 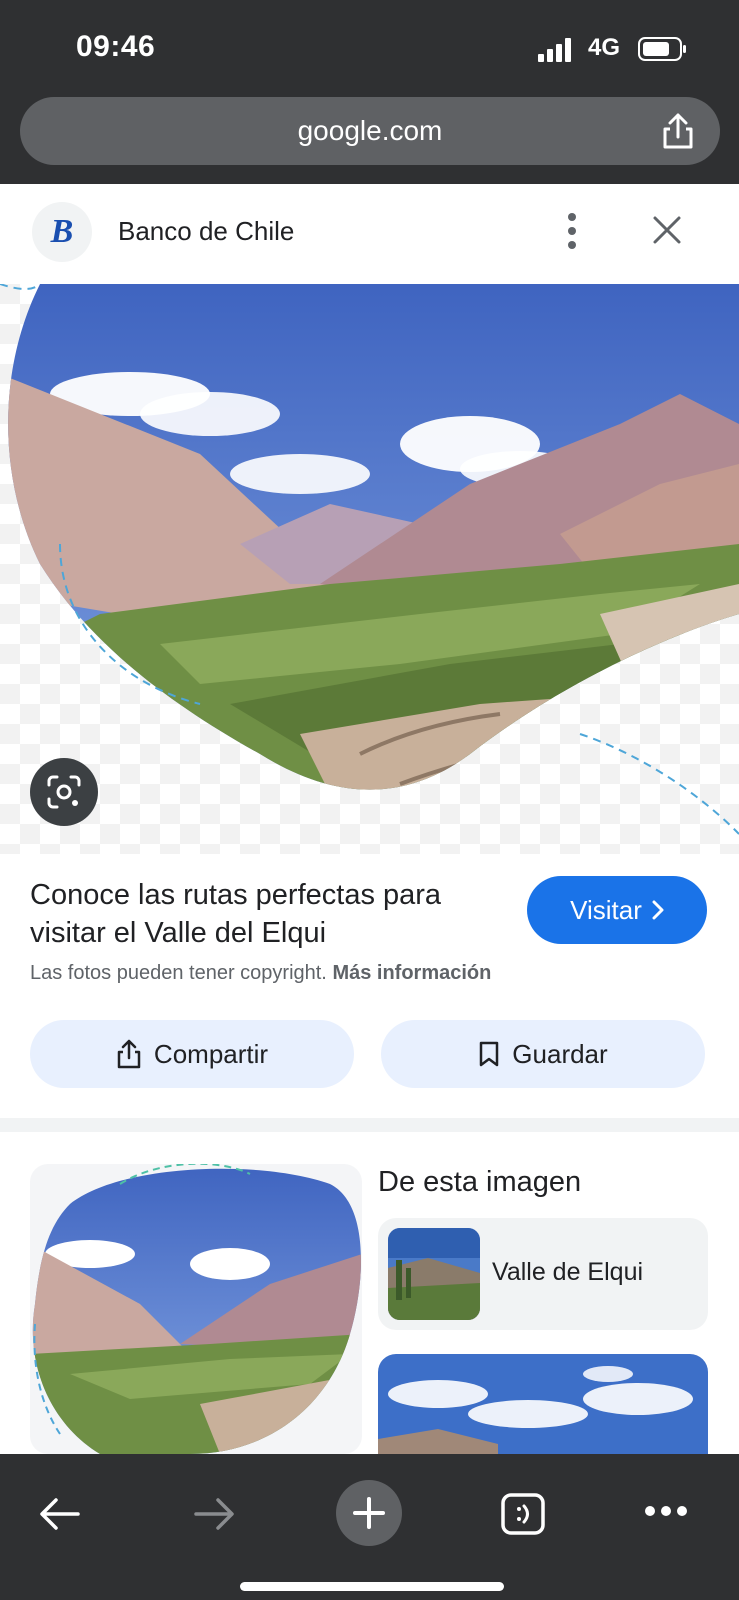 I want to click on signal-icon, so click(x=554, y=50).